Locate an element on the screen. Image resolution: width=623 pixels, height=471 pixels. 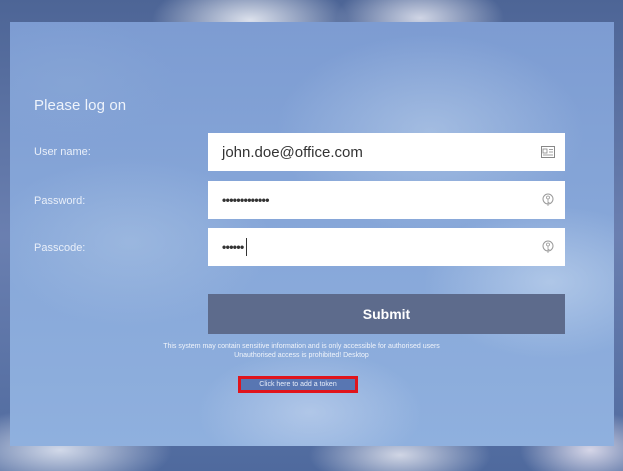
username-value: john.doe@office.com is located at coordinates (292, 152).